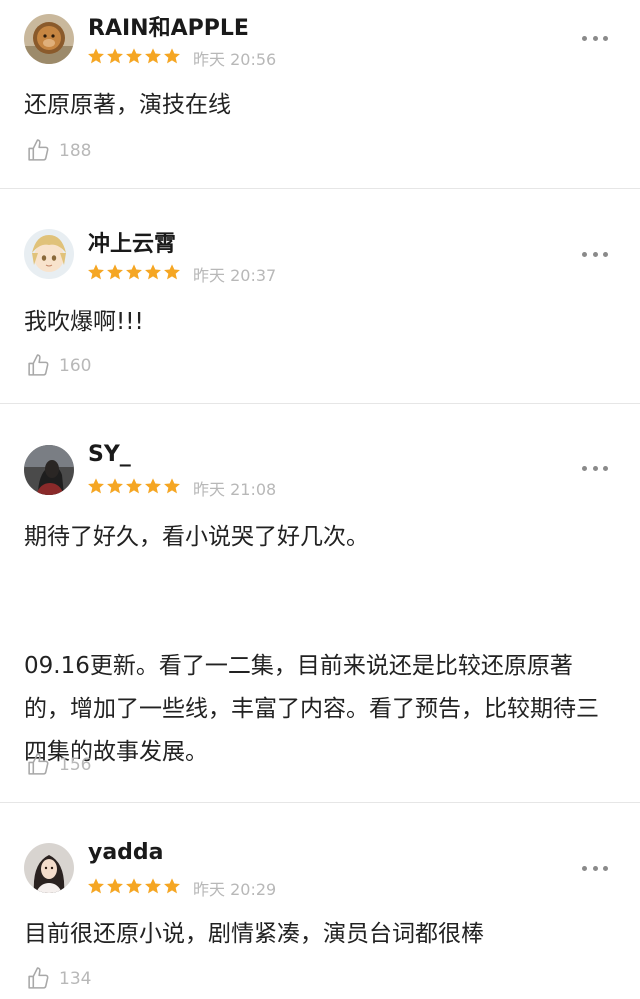  Describe the element at coordinates (75, 978) in the screenshot. I see `like-count: 134` at that location.